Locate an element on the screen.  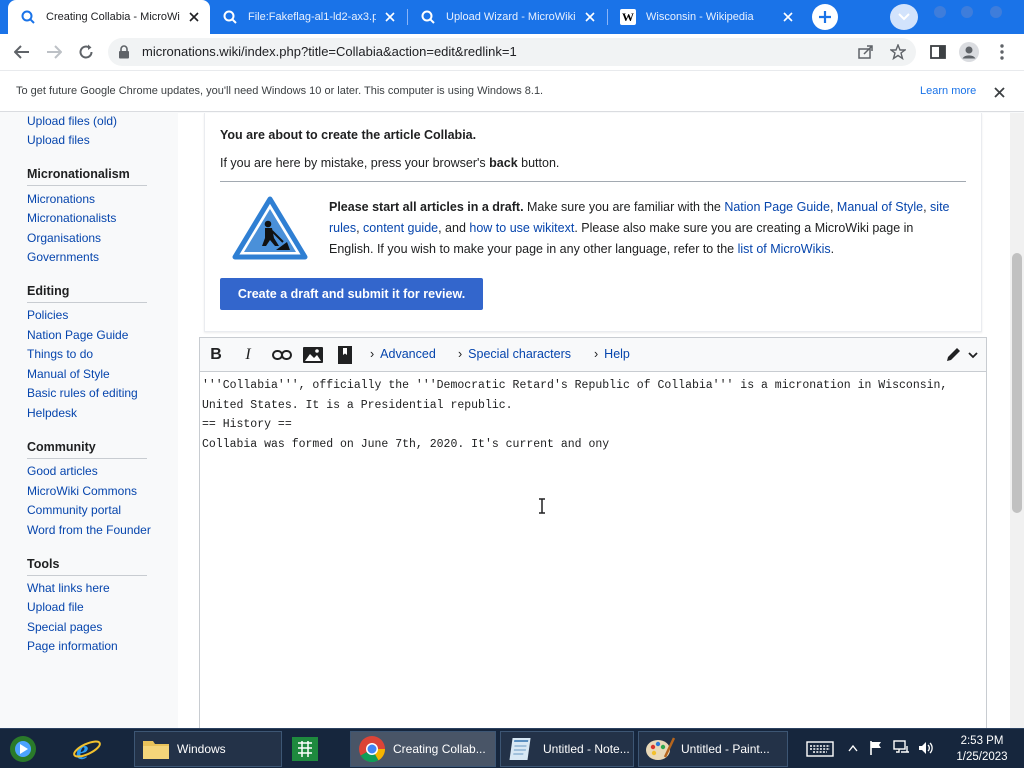
profile-button is located at coordinates (969, 52).